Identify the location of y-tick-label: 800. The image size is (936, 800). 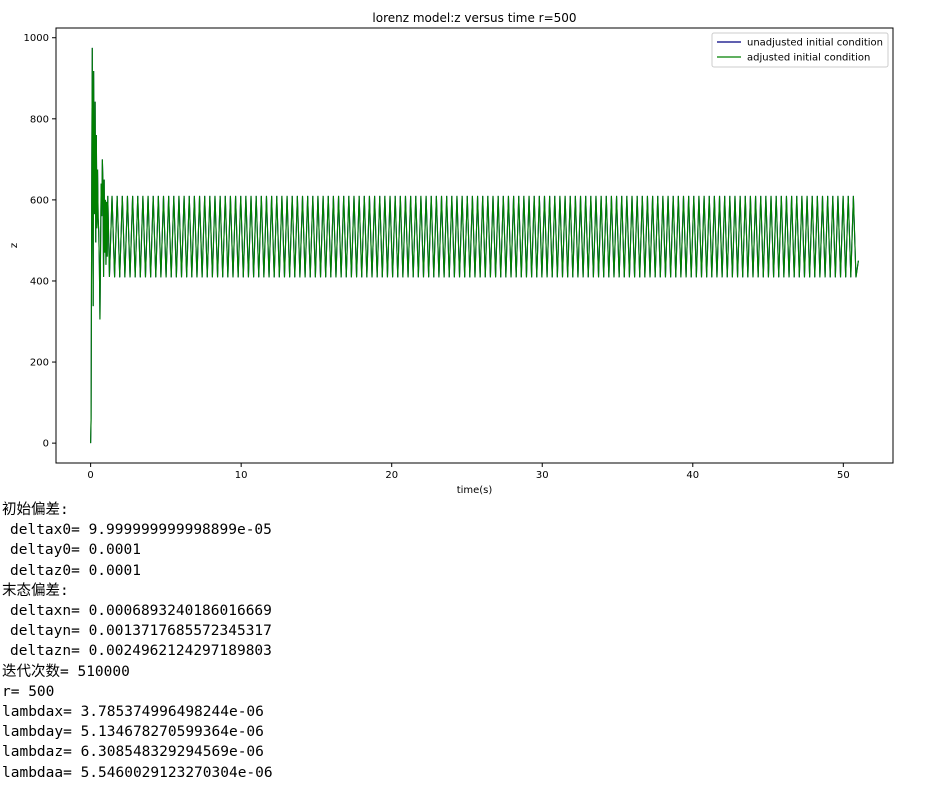
(39, 119).